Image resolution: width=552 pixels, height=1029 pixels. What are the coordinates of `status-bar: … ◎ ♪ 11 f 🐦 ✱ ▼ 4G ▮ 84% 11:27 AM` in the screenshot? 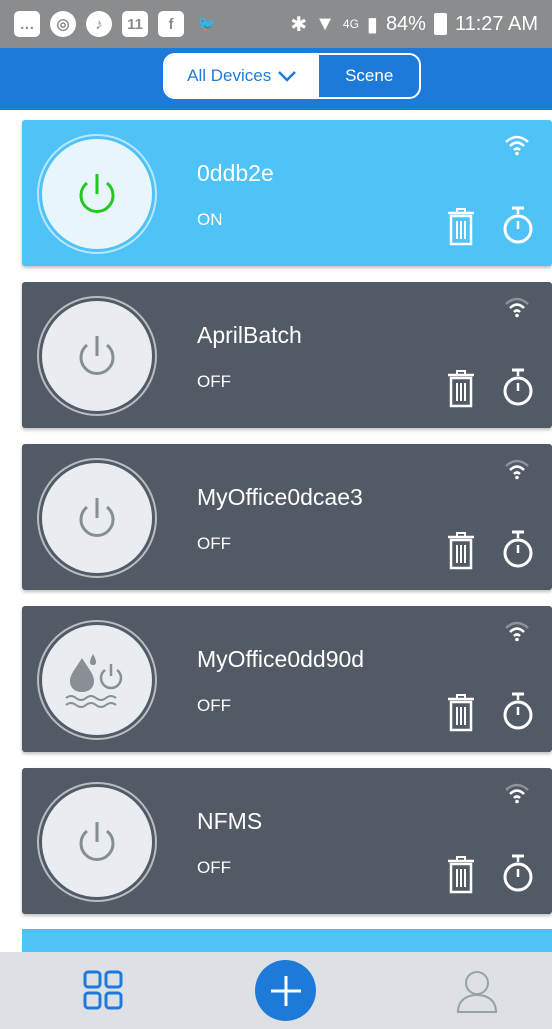 It's located at (276, 24).